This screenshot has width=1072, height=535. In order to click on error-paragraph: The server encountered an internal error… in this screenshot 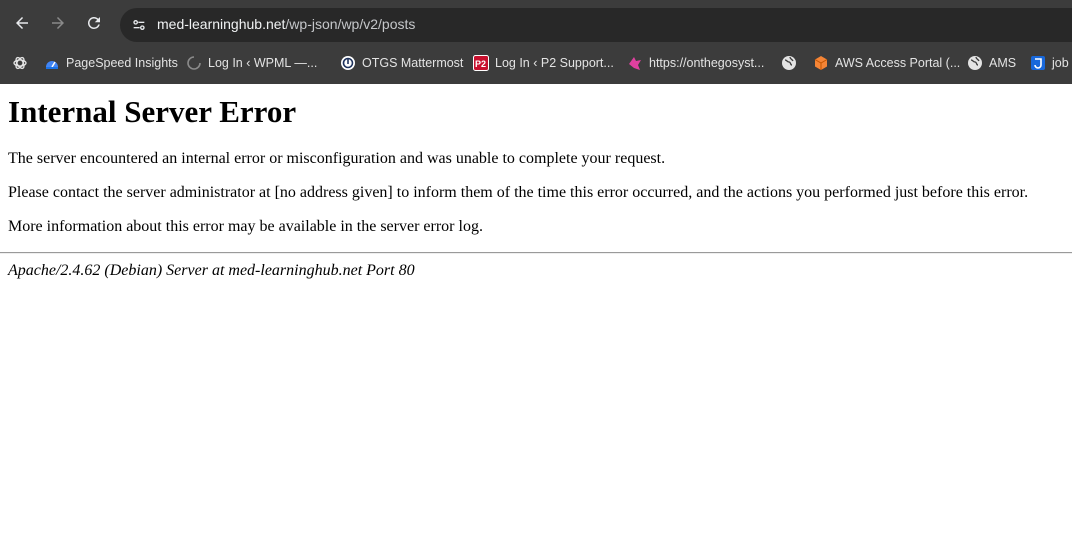, I will do `click(337, 158)`.